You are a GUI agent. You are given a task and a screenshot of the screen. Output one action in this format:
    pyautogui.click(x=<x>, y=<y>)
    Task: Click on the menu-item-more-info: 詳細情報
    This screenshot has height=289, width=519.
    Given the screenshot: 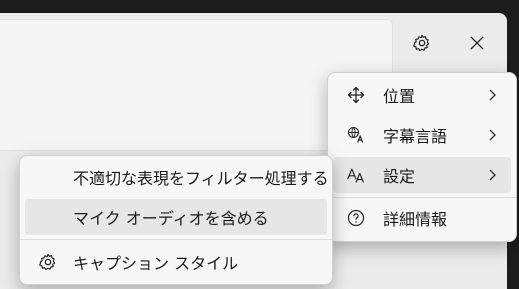 What is the action you would take?
    pyautogui.click(x=422, y=218)
    